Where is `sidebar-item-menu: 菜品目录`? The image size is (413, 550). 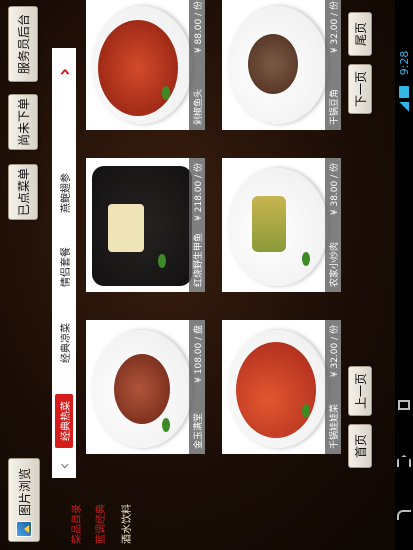
sidebar-item-menu: 菜品目录 is located at coordinates (75, 524).